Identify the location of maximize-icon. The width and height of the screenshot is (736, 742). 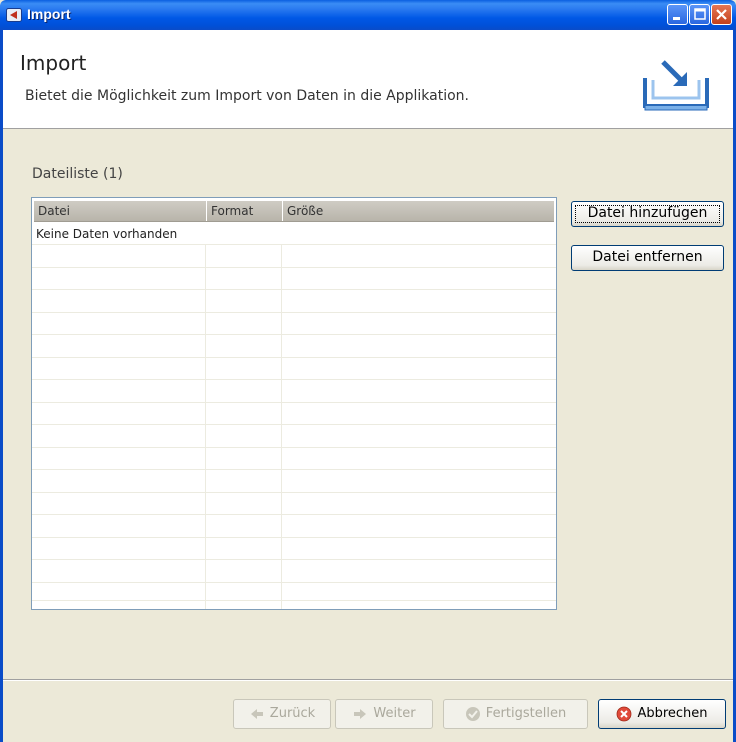
(700, 14).